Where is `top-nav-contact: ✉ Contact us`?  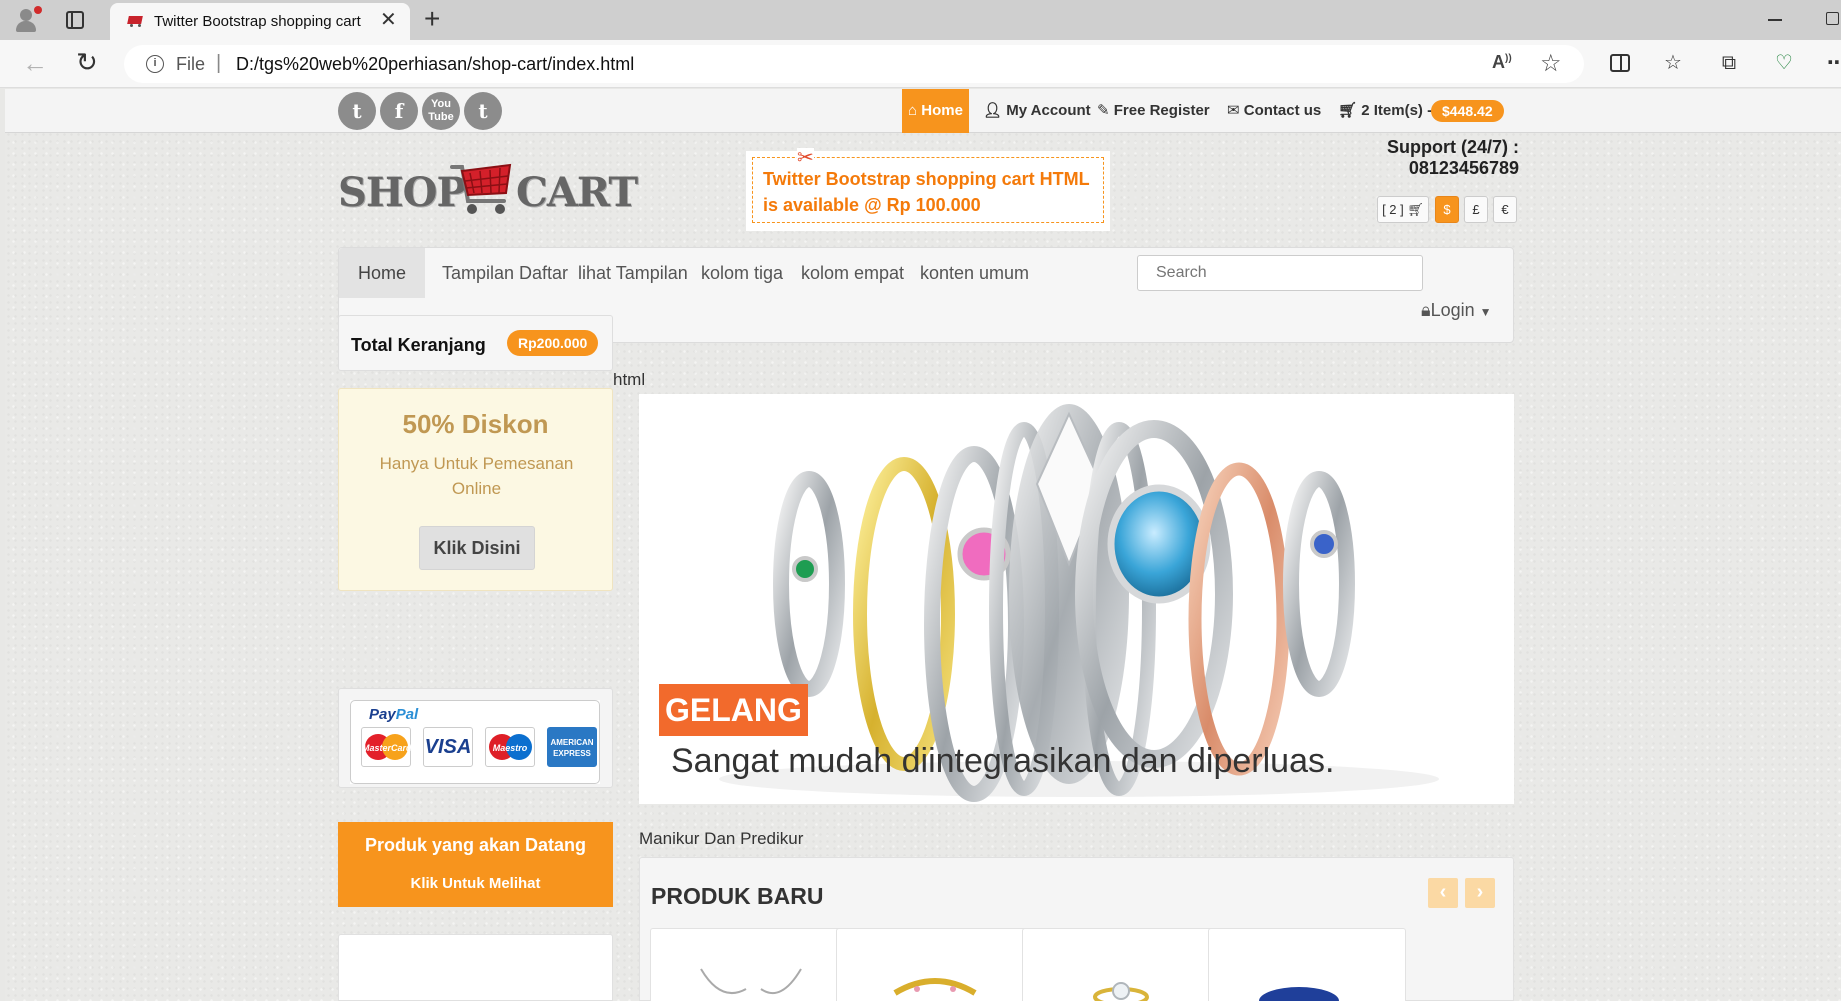 top-nav-contact: ✉ Contact us is located at coordinates (1274, 111).